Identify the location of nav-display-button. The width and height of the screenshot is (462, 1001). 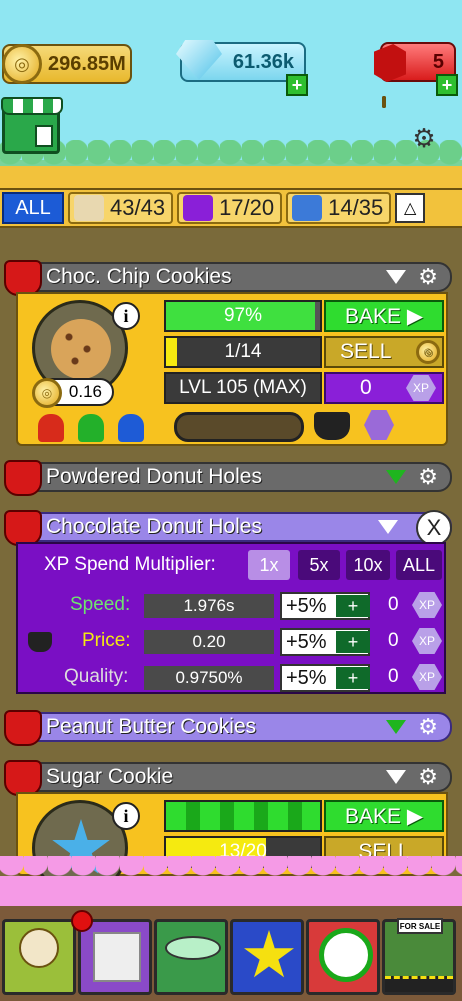
(191, 957).